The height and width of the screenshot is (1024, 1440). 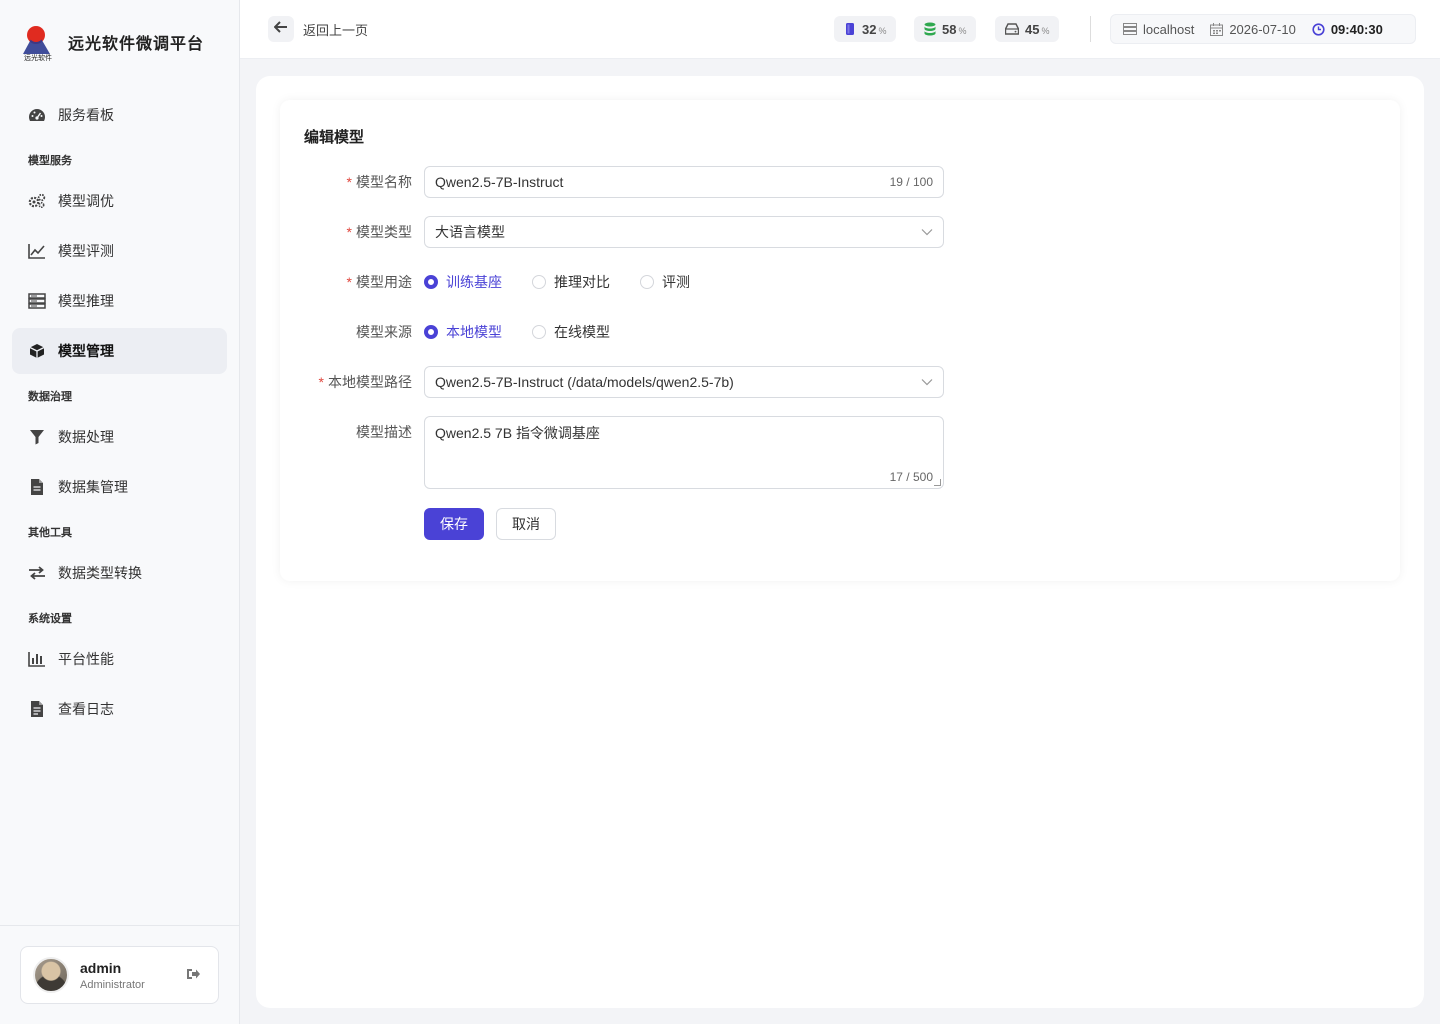 What do you see at coordinates (193, 976) in the screenshot?
I see `logout-icon` at bounding box center [193, 976].